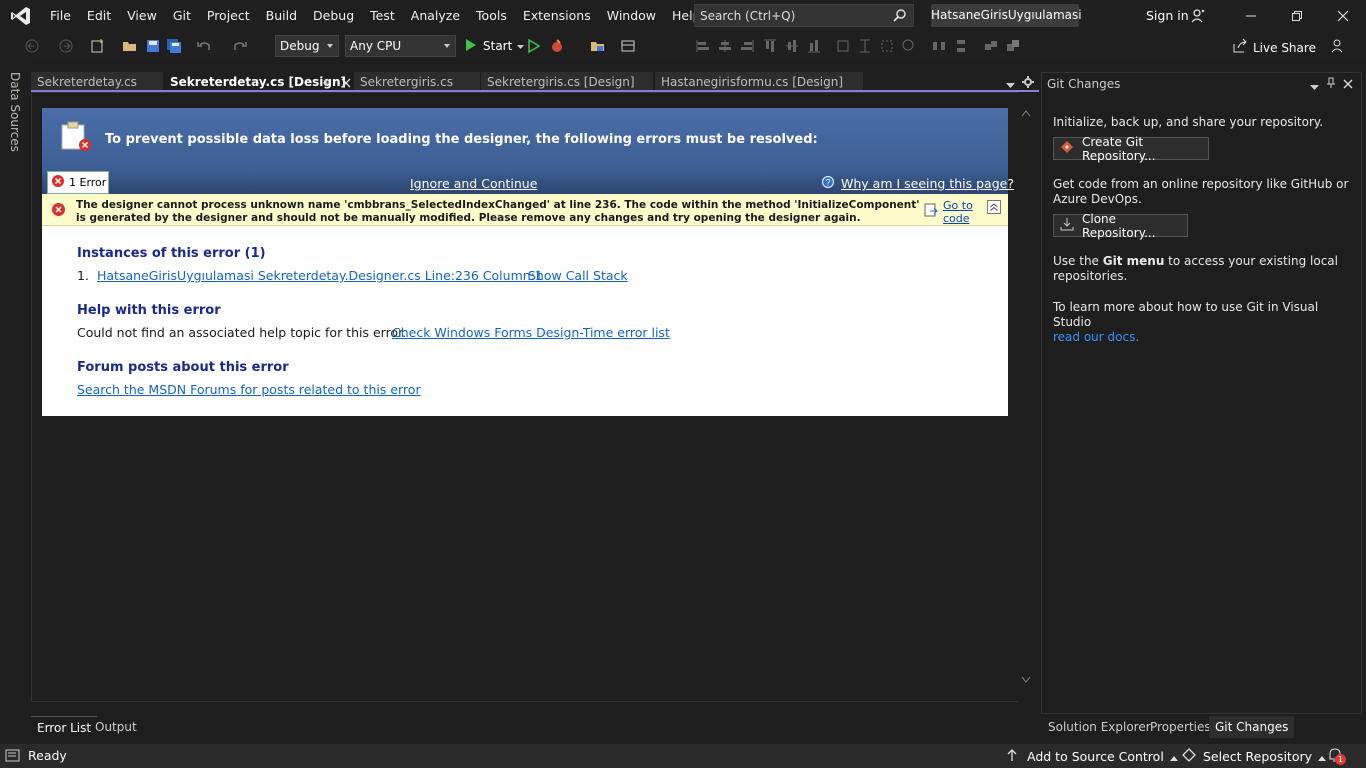  I want to click on vertical-scrollbar, so click(1026, 397).